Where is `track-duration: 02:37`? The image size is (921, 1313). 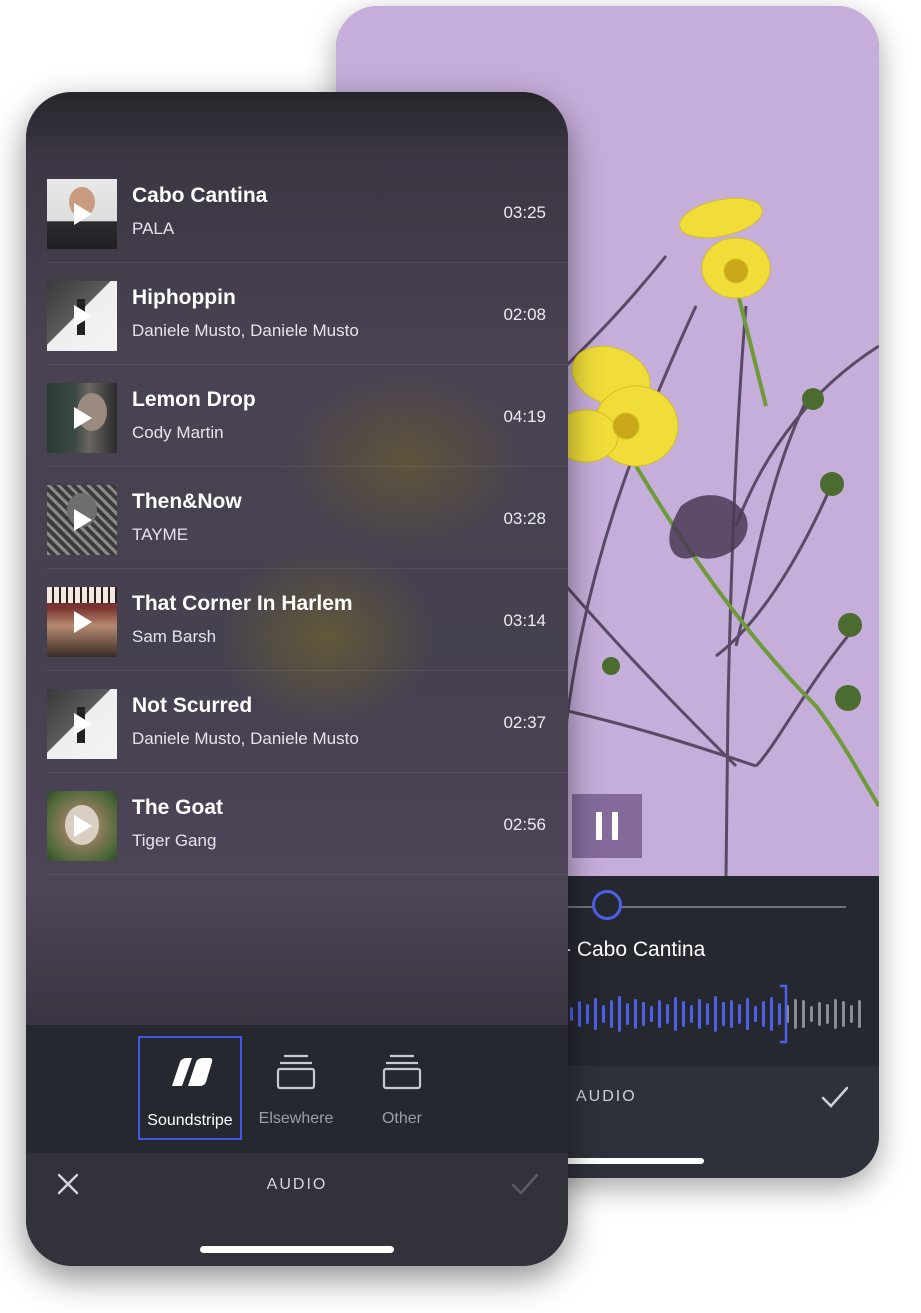
track-duration: 02:37 is located at coordinates (524, 722).